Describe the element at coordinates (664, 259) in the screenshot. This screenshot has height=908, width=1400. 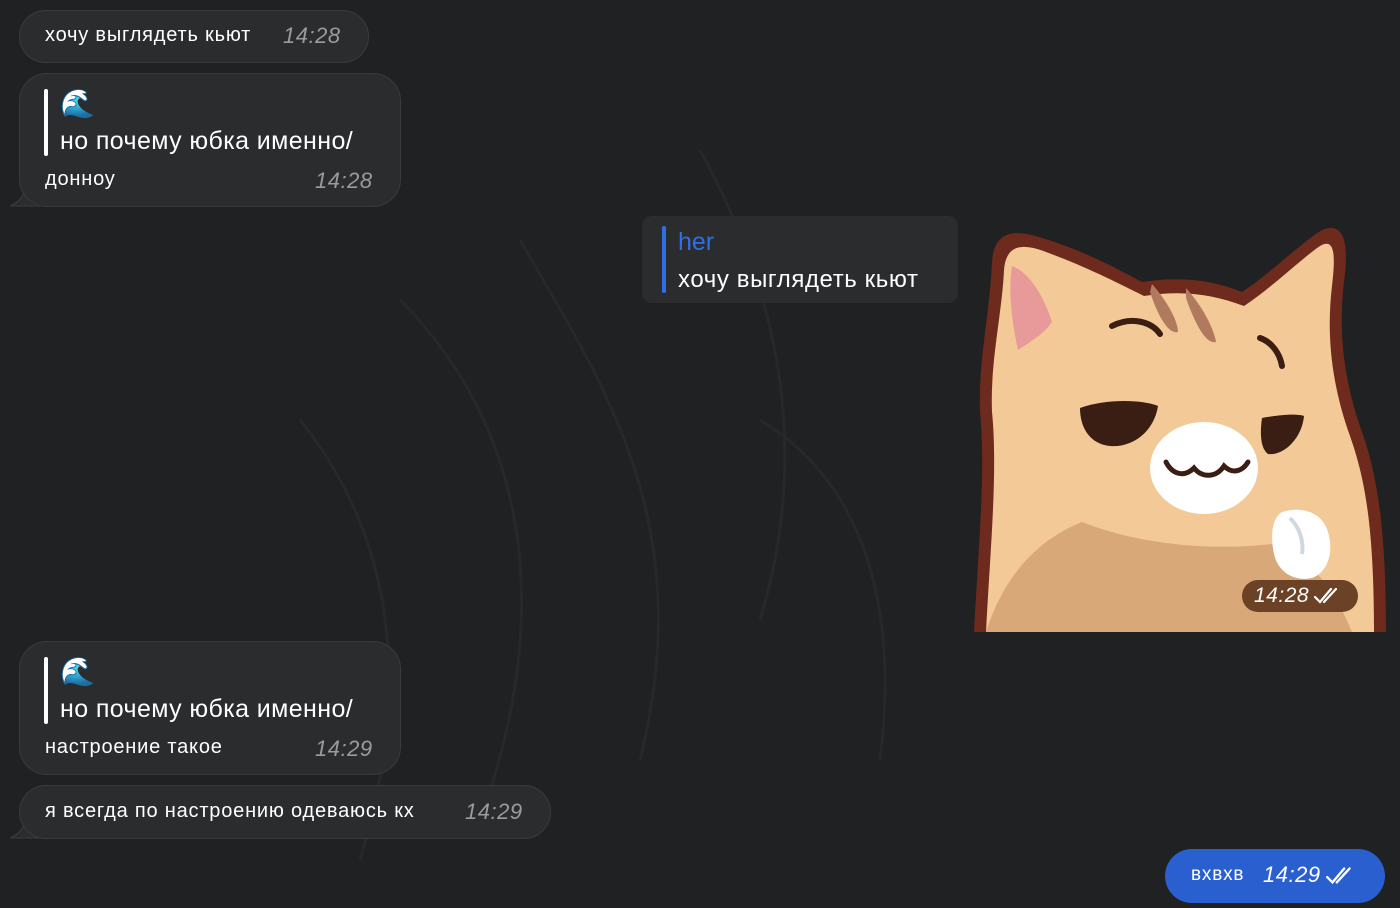
I see `reply-bar` at that location.